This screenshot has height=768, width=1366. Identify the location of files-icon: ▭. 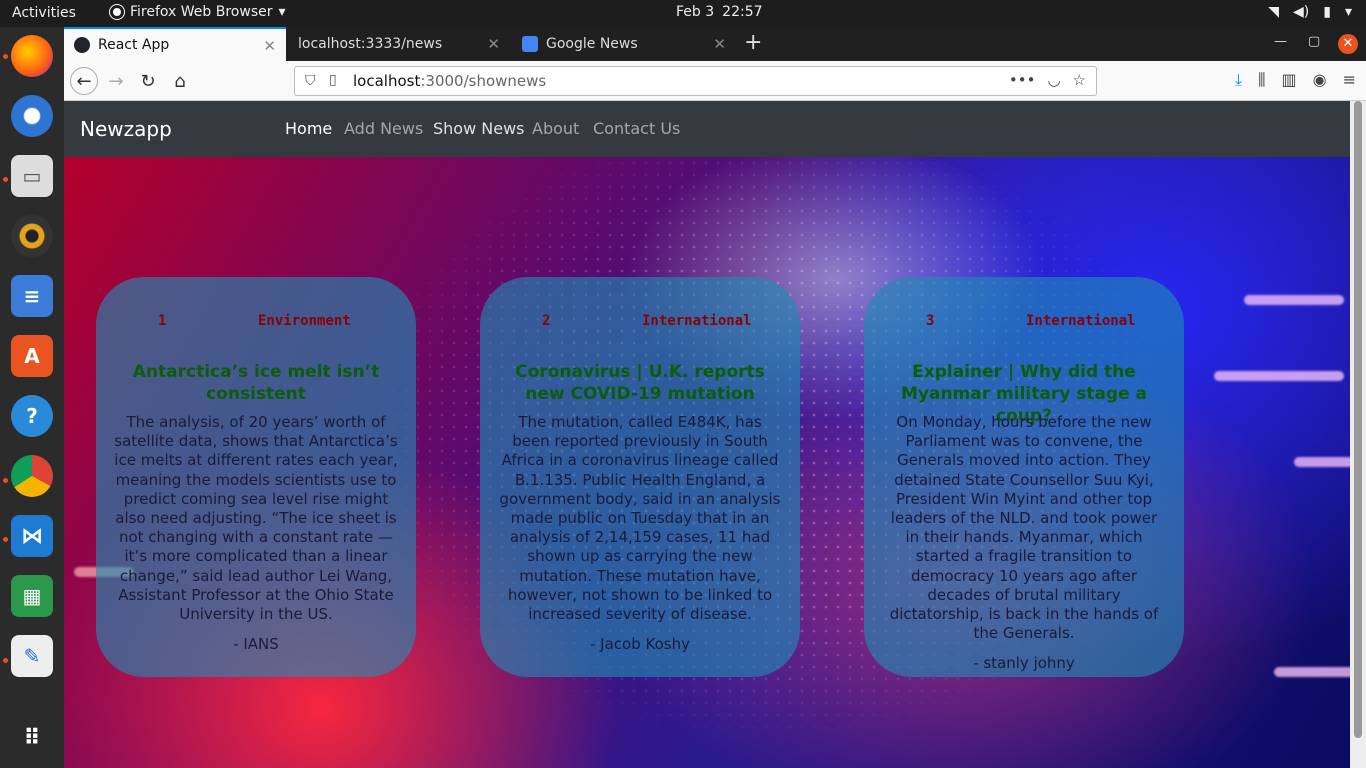
(32, 176).